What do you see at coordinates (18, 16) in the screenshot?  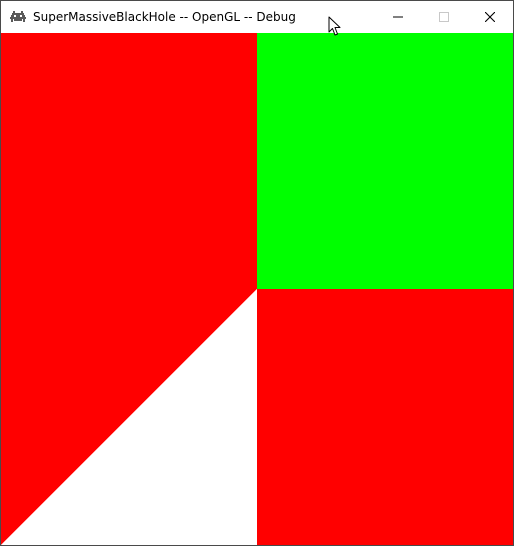 I see `space-invader-icon` at bounding box center [18, 16].